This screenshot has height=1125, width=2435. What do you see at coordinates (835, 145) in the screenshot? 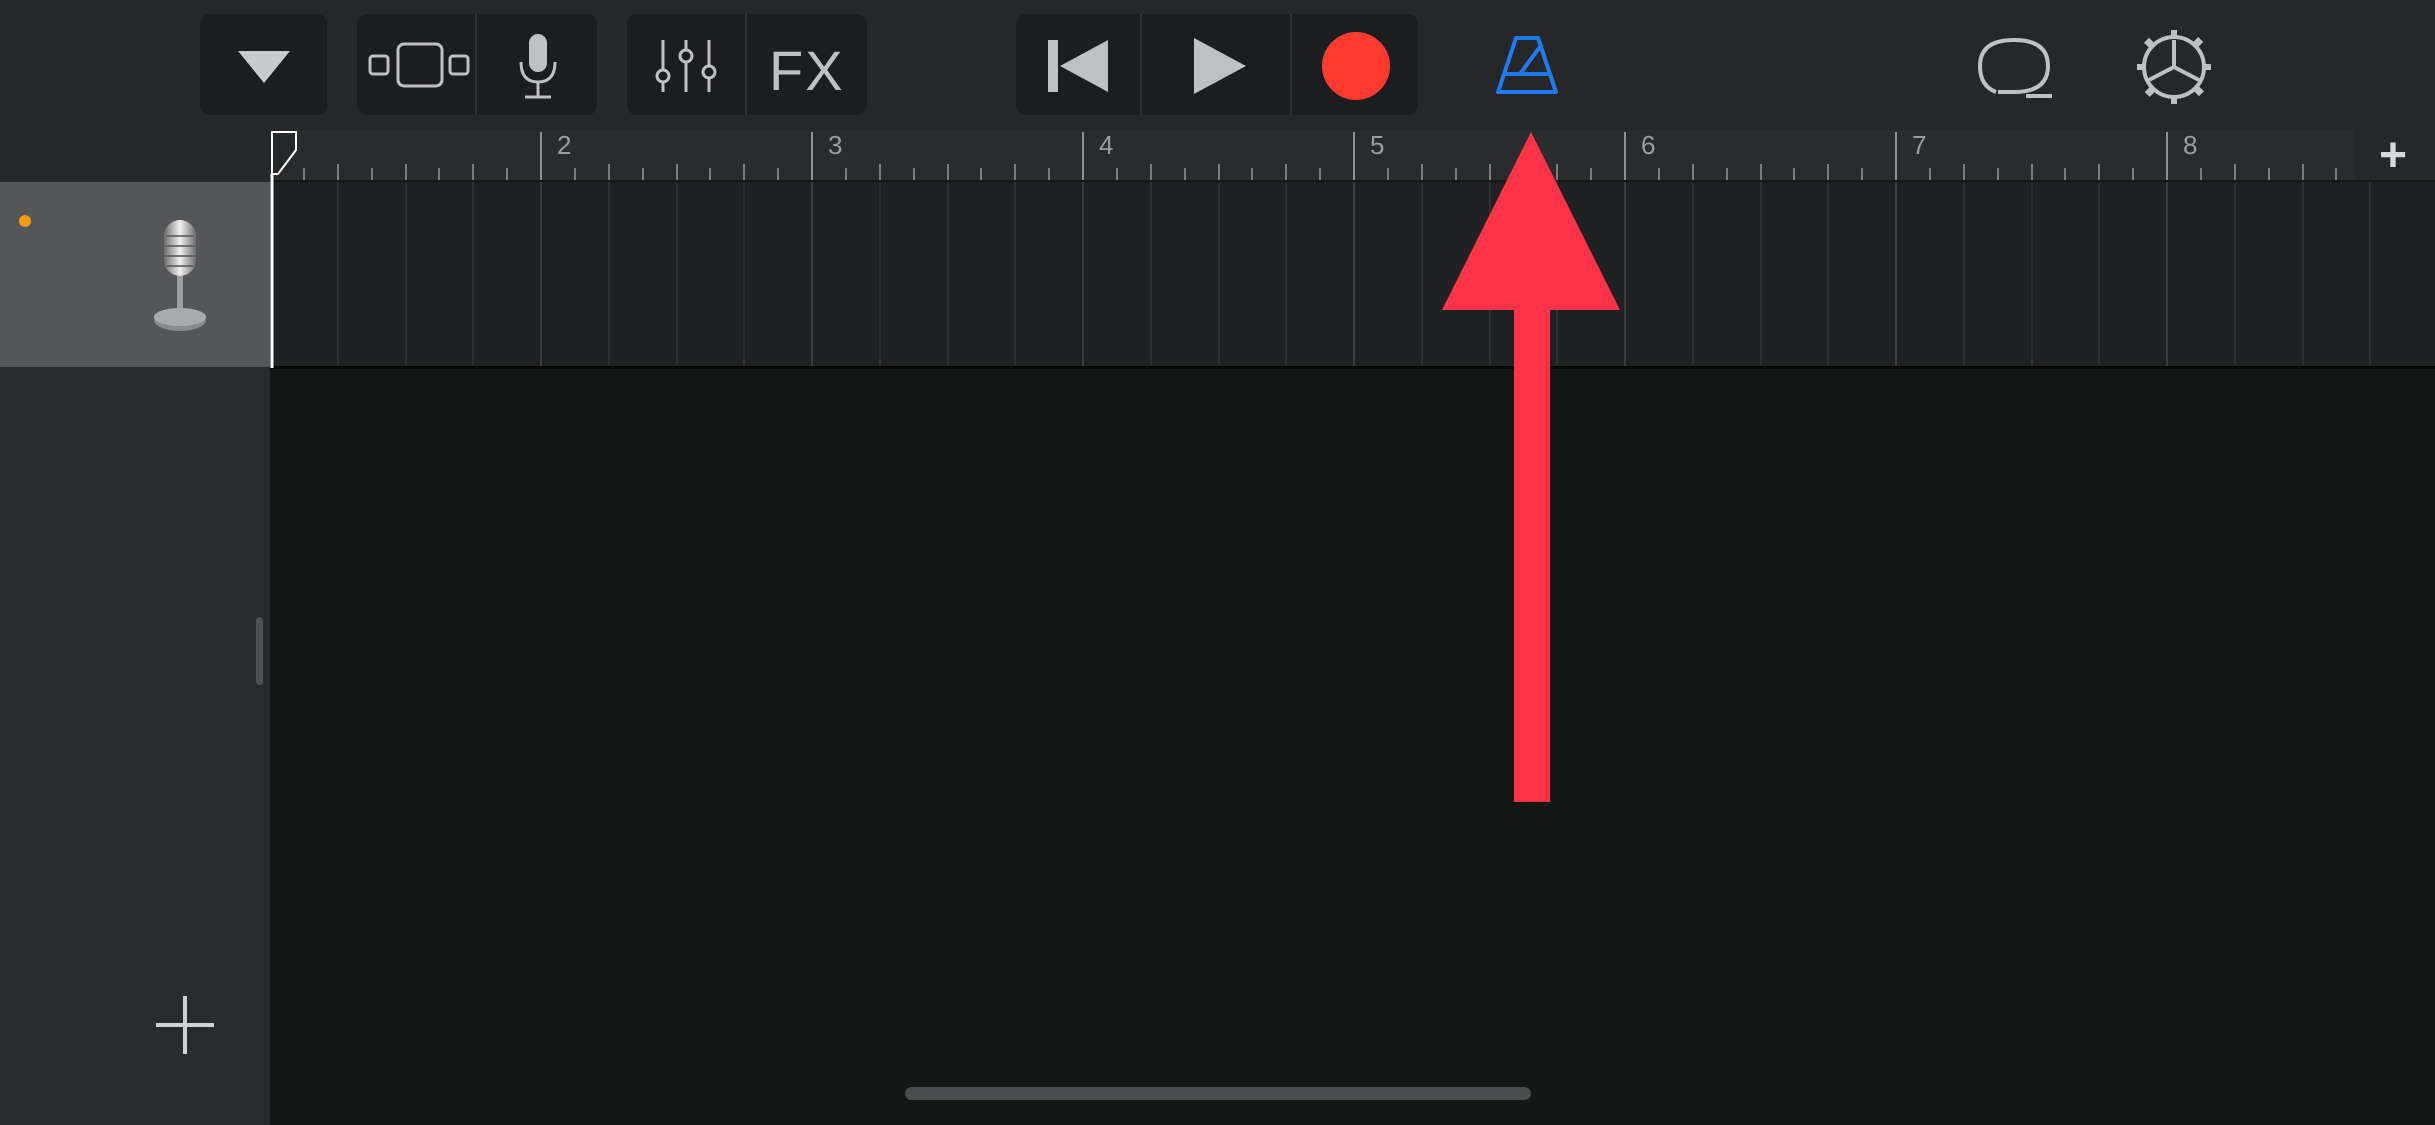
I see `bar-number: 3` at bounding box center [835, 145].